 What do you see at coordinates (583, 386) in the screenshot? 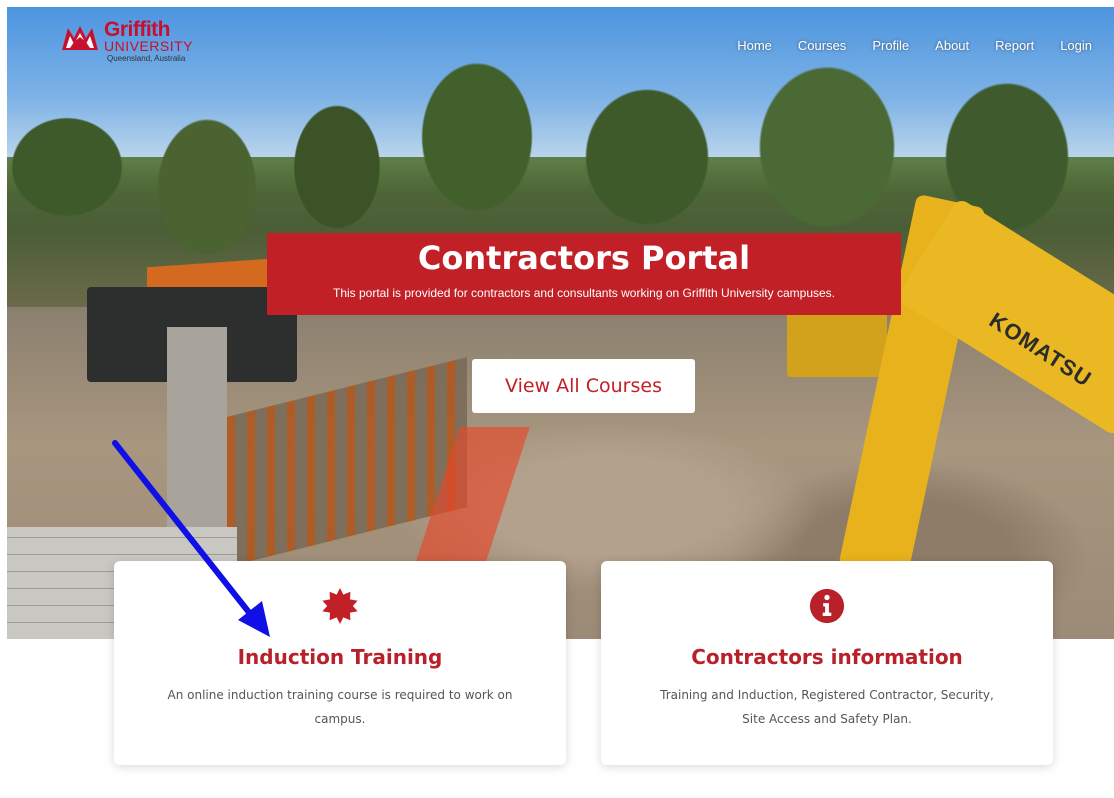
I see `view-all-courses-button: View All Courses` at bounding box center [583, 386].